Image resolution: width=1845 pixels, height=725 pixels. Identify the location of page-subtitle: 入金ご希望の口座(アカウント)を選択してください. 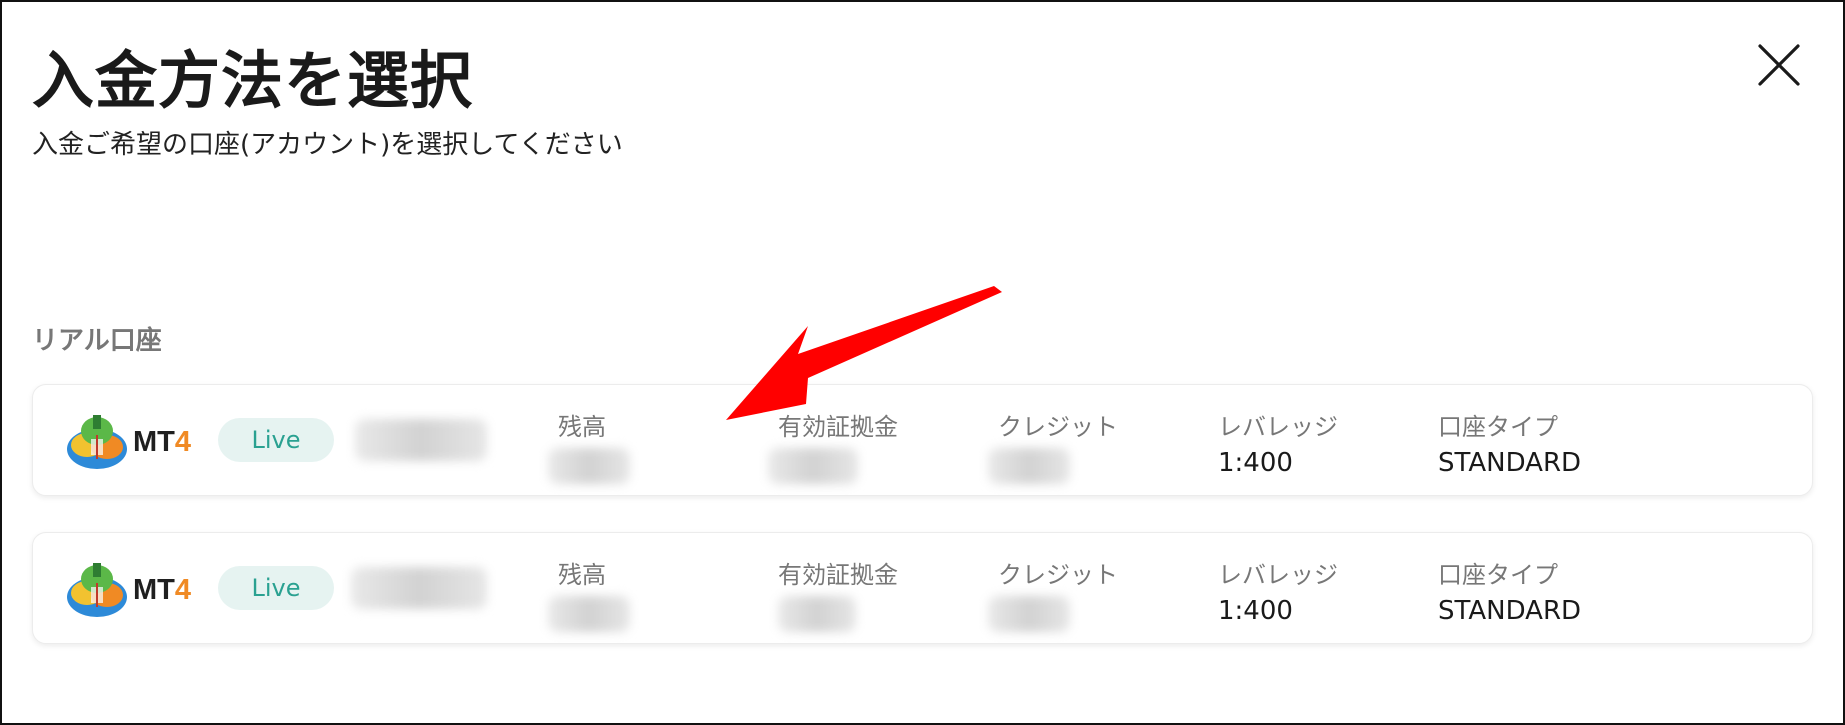
(327, 145).